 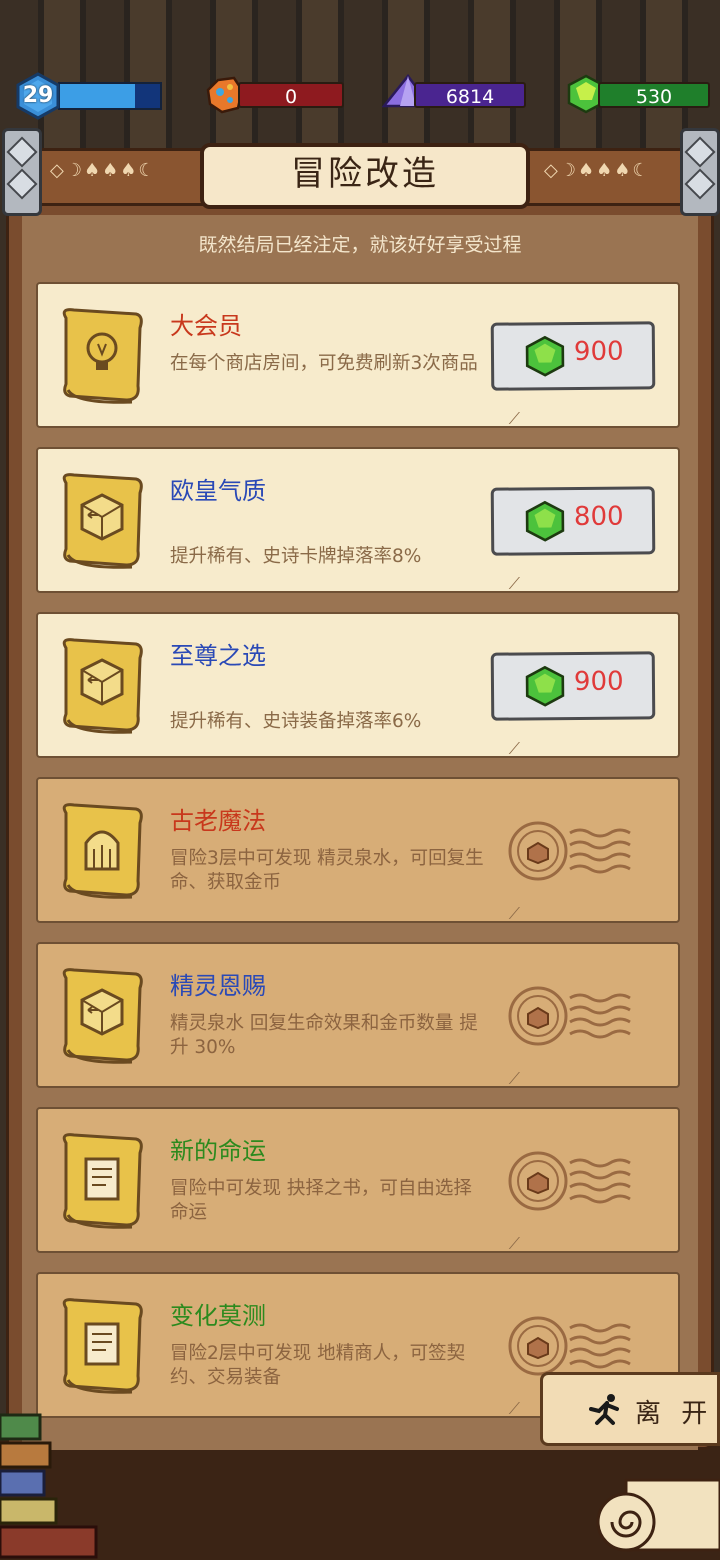 What do you see at coordinates (296, 556) in the screenshot?
I see `upgrade-description: 提升稀有、史诗卡牌掉落率8%` at bounding box center [296, 556].